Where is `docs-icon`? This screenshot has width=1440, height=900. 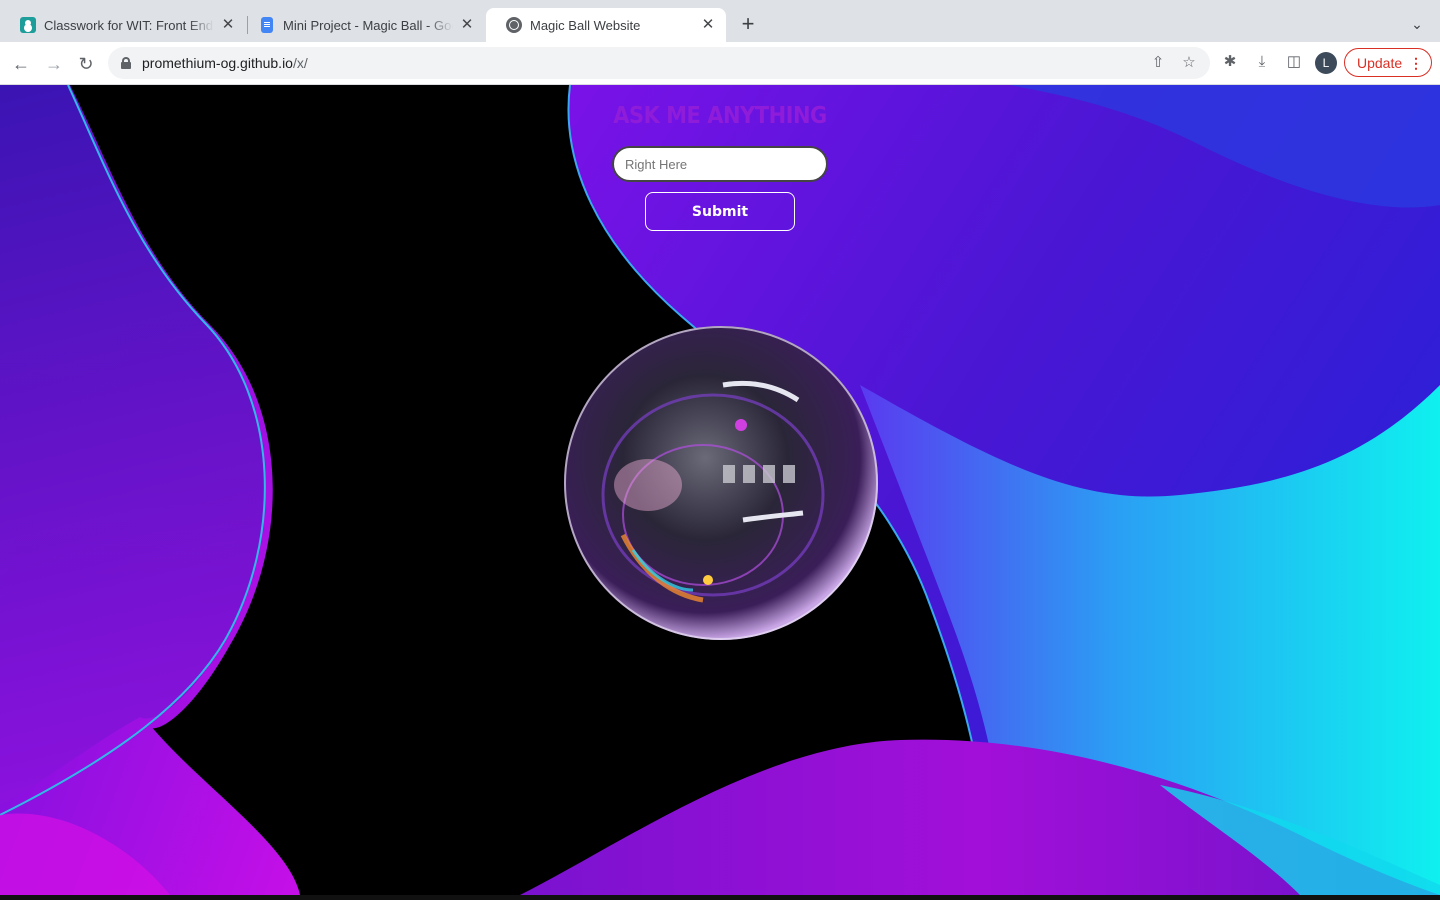
docs-icon is located at coordinates (267, 25).